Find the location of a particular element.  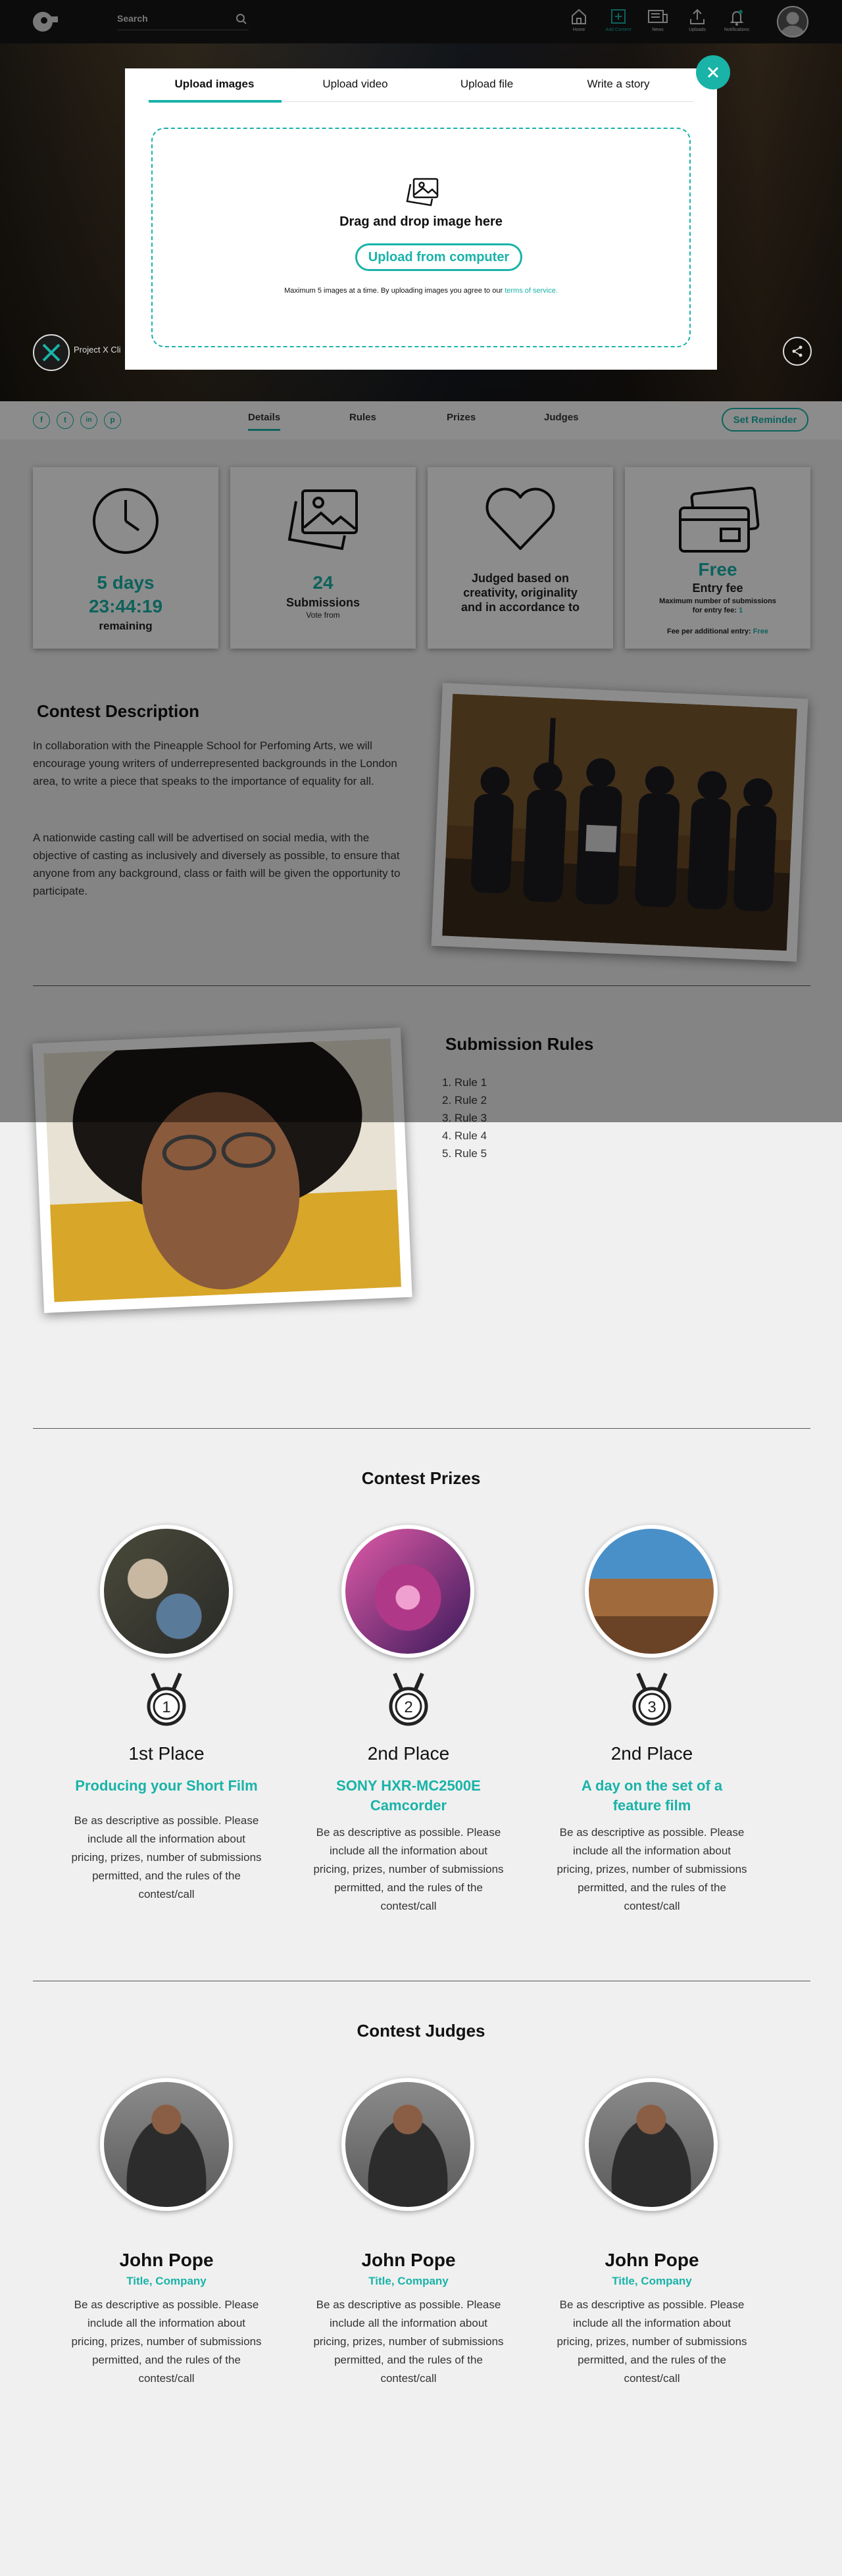

image-upload-icon is located at coordinates (422, 192).